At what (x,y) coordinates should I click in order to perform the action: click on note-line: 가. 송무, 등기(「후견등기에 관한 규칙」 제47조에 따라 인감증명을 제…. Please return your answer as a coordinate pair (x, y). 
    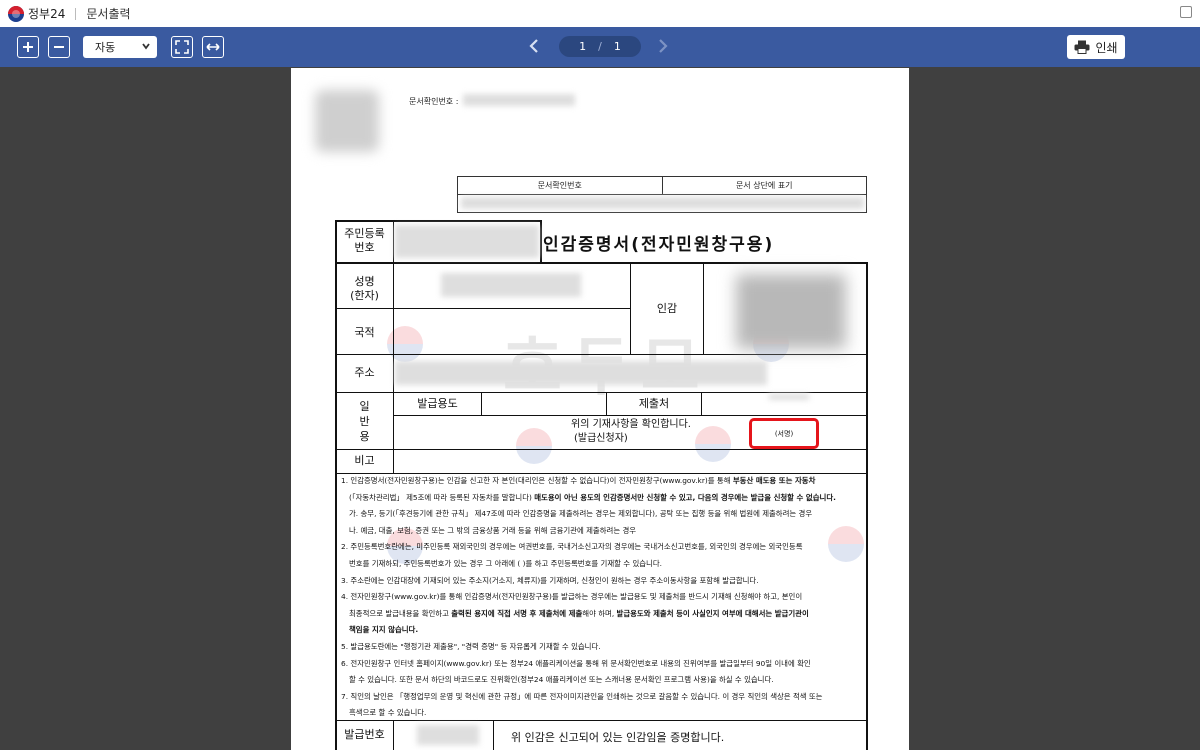
    Looking at the image, I should click on (581, 514).